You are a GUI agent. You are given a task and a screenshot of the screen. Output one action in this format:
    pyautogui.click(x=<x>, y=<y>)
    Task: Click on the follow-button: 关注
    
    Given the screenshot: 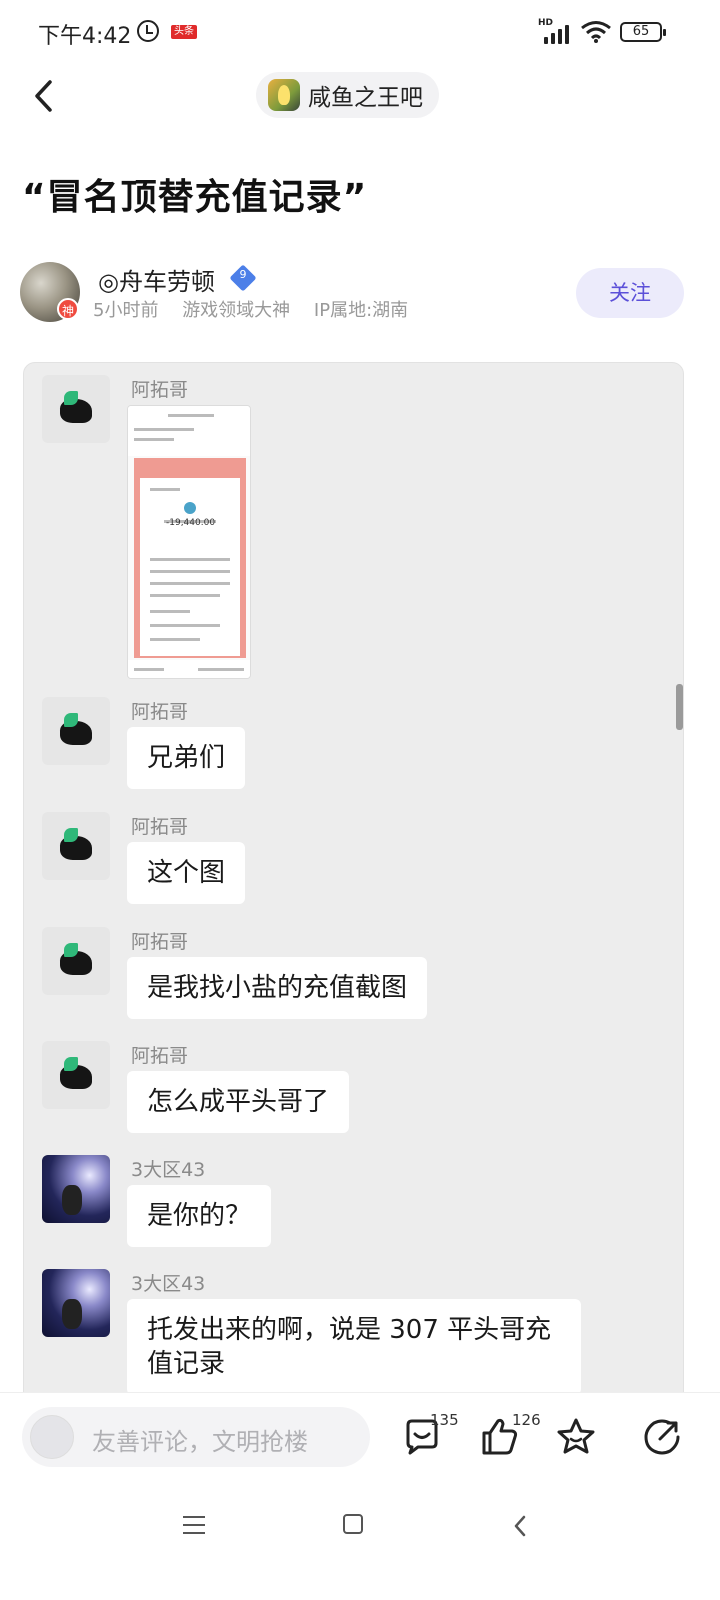 What is the action you would take?
    pyautogui.click(x=630, y=293)
    